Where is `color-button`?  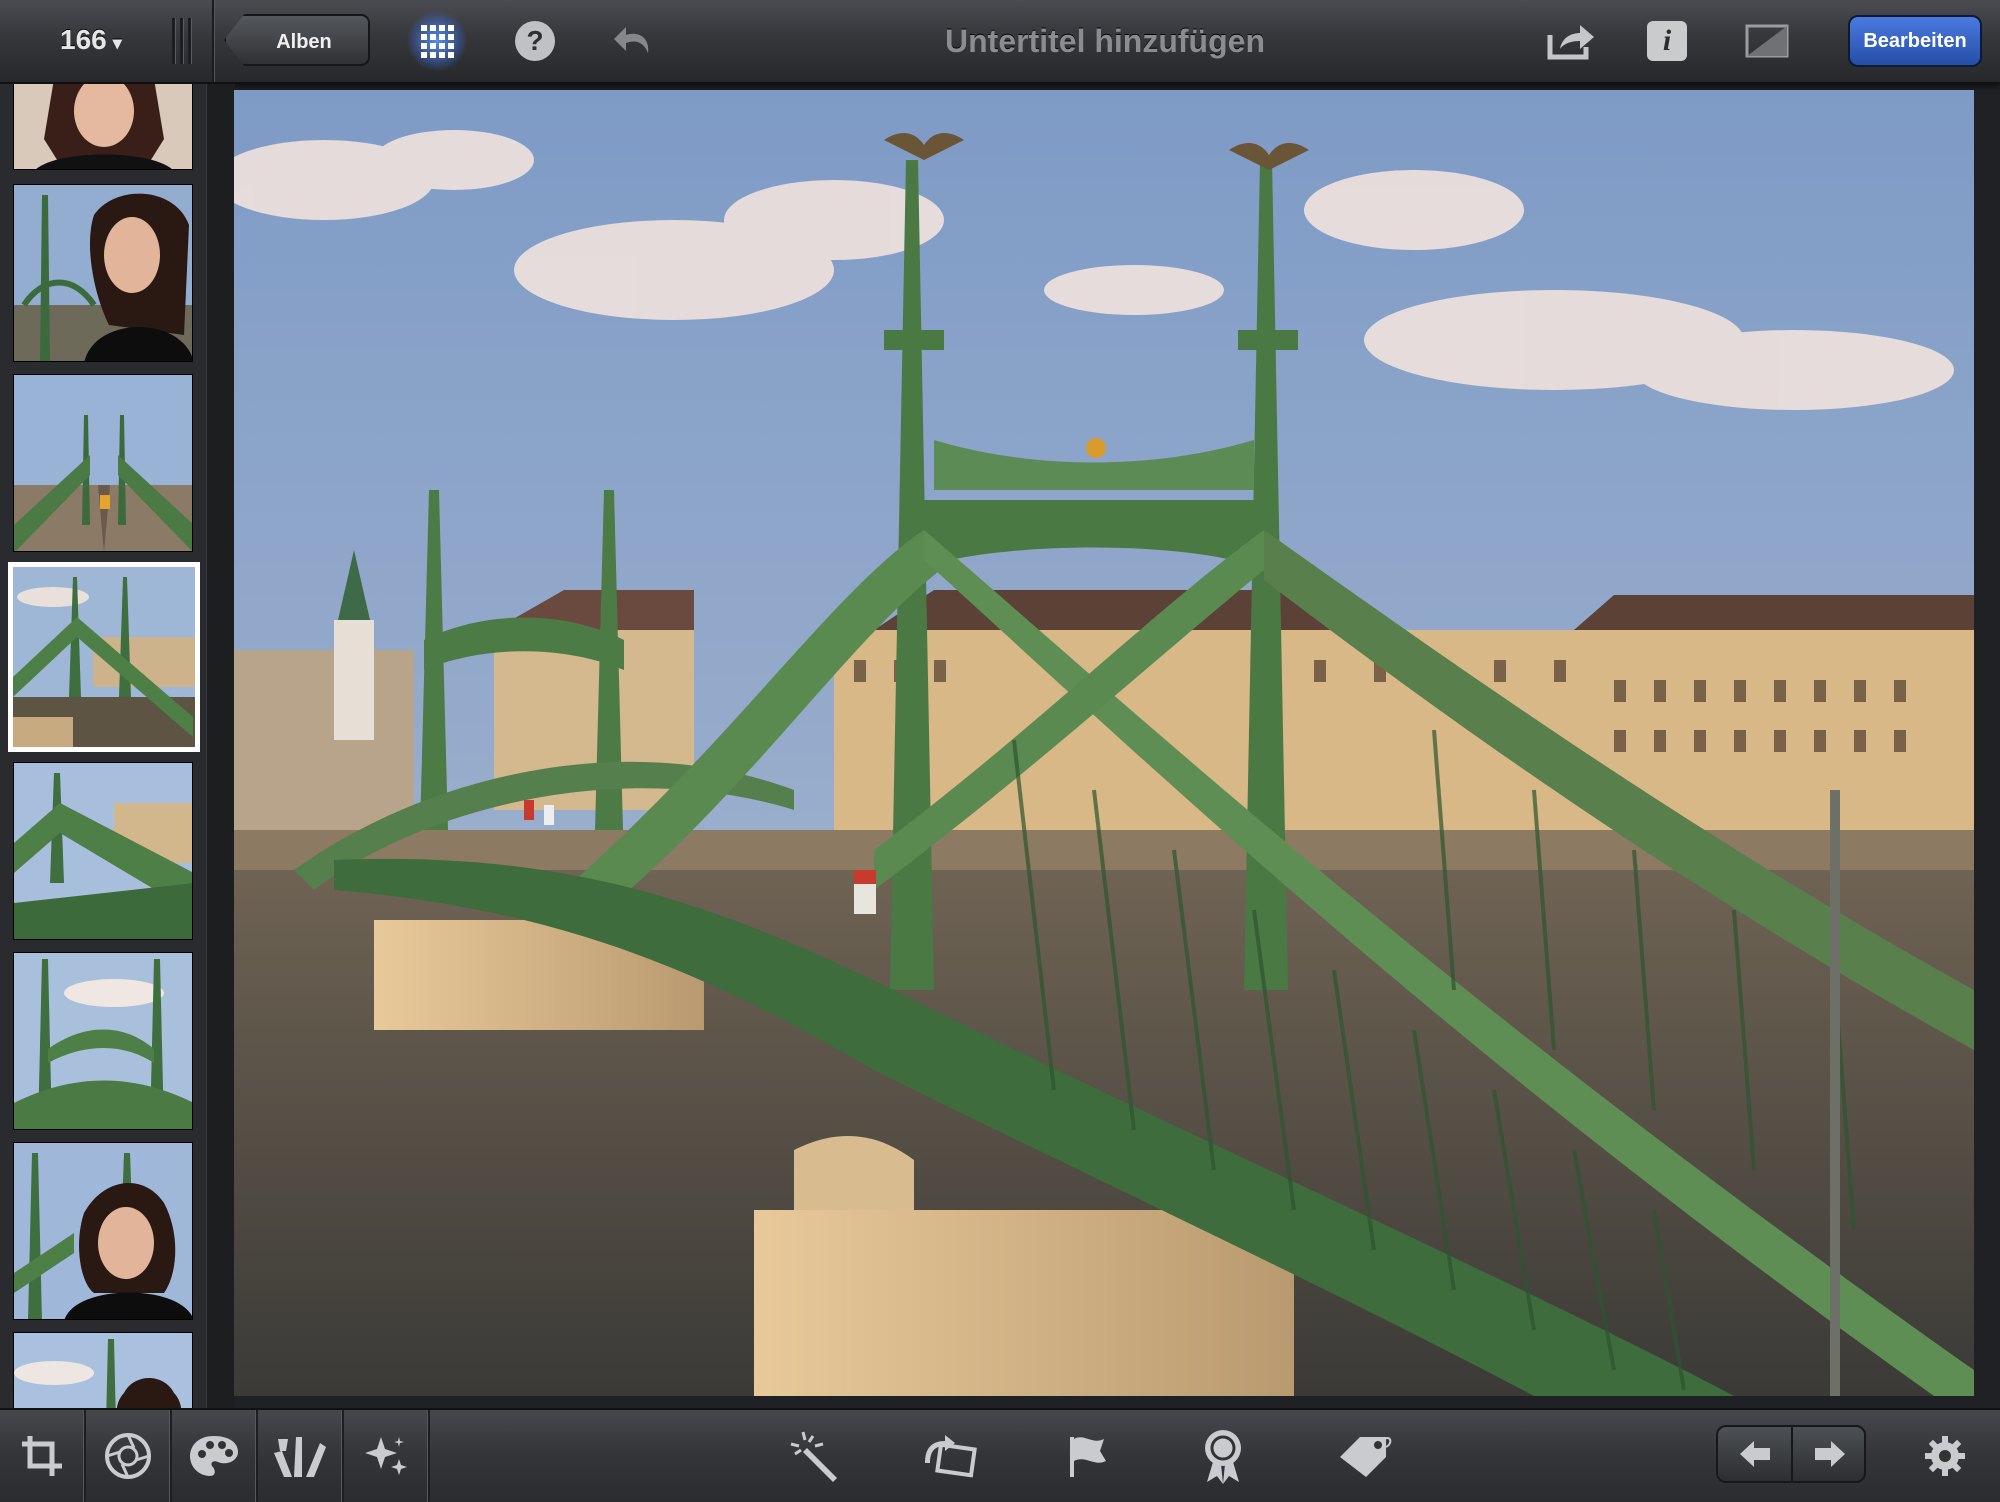 color-button is located at coordinates (215, 1456).